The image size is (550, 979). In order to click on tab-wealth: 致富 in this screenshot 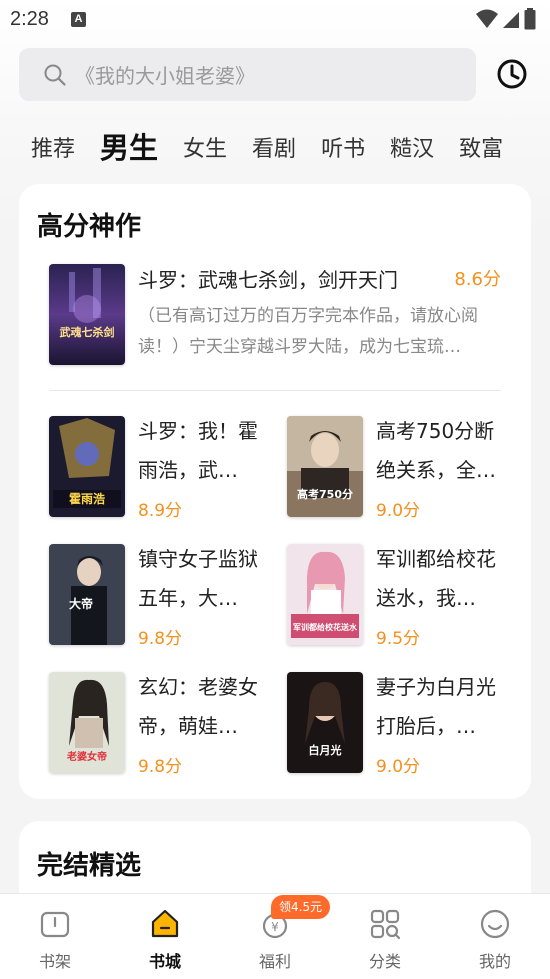, I will do `click(481, 150)`.